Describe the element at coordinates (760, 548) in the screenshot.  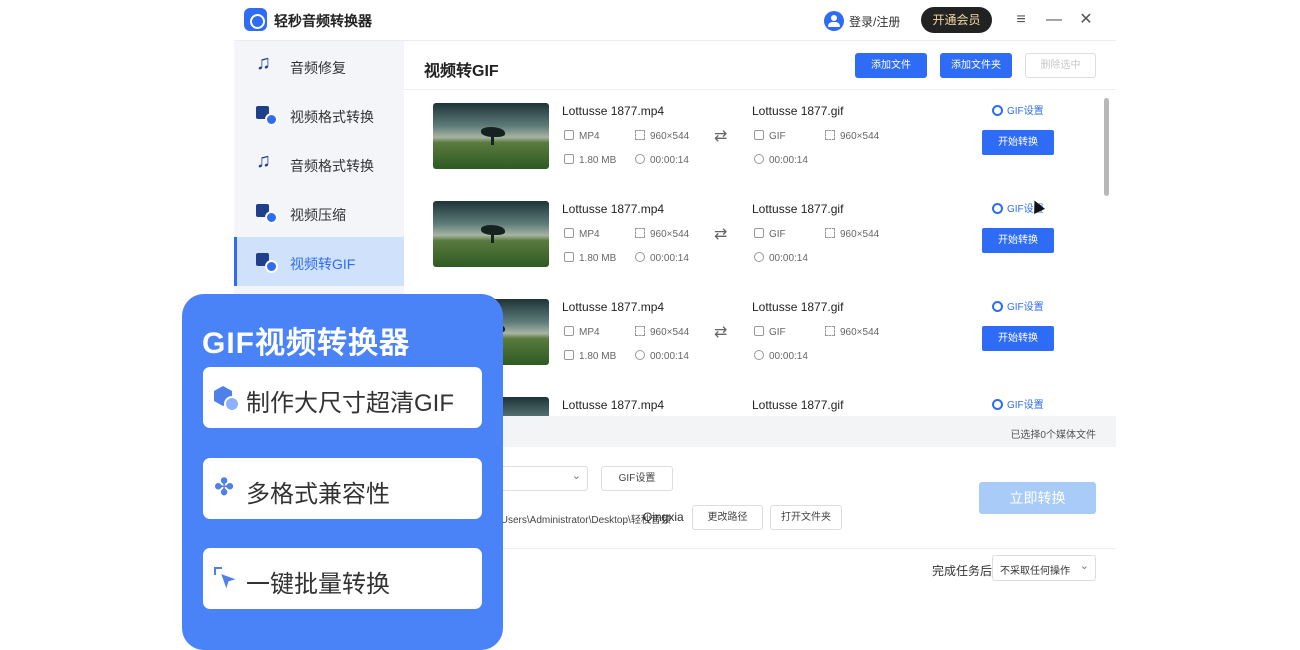
I see `divider` at that location.